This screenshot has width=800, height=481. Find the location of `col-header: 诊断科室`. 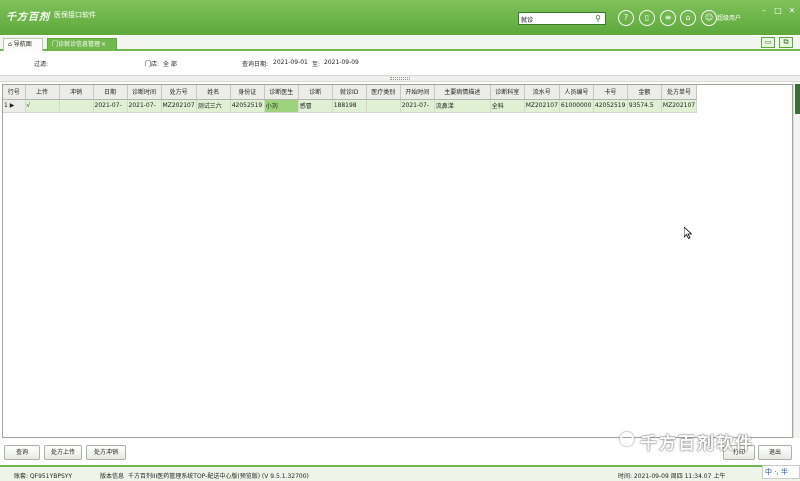

col-header: 诊断科室 is located at coordinates (507, 92).